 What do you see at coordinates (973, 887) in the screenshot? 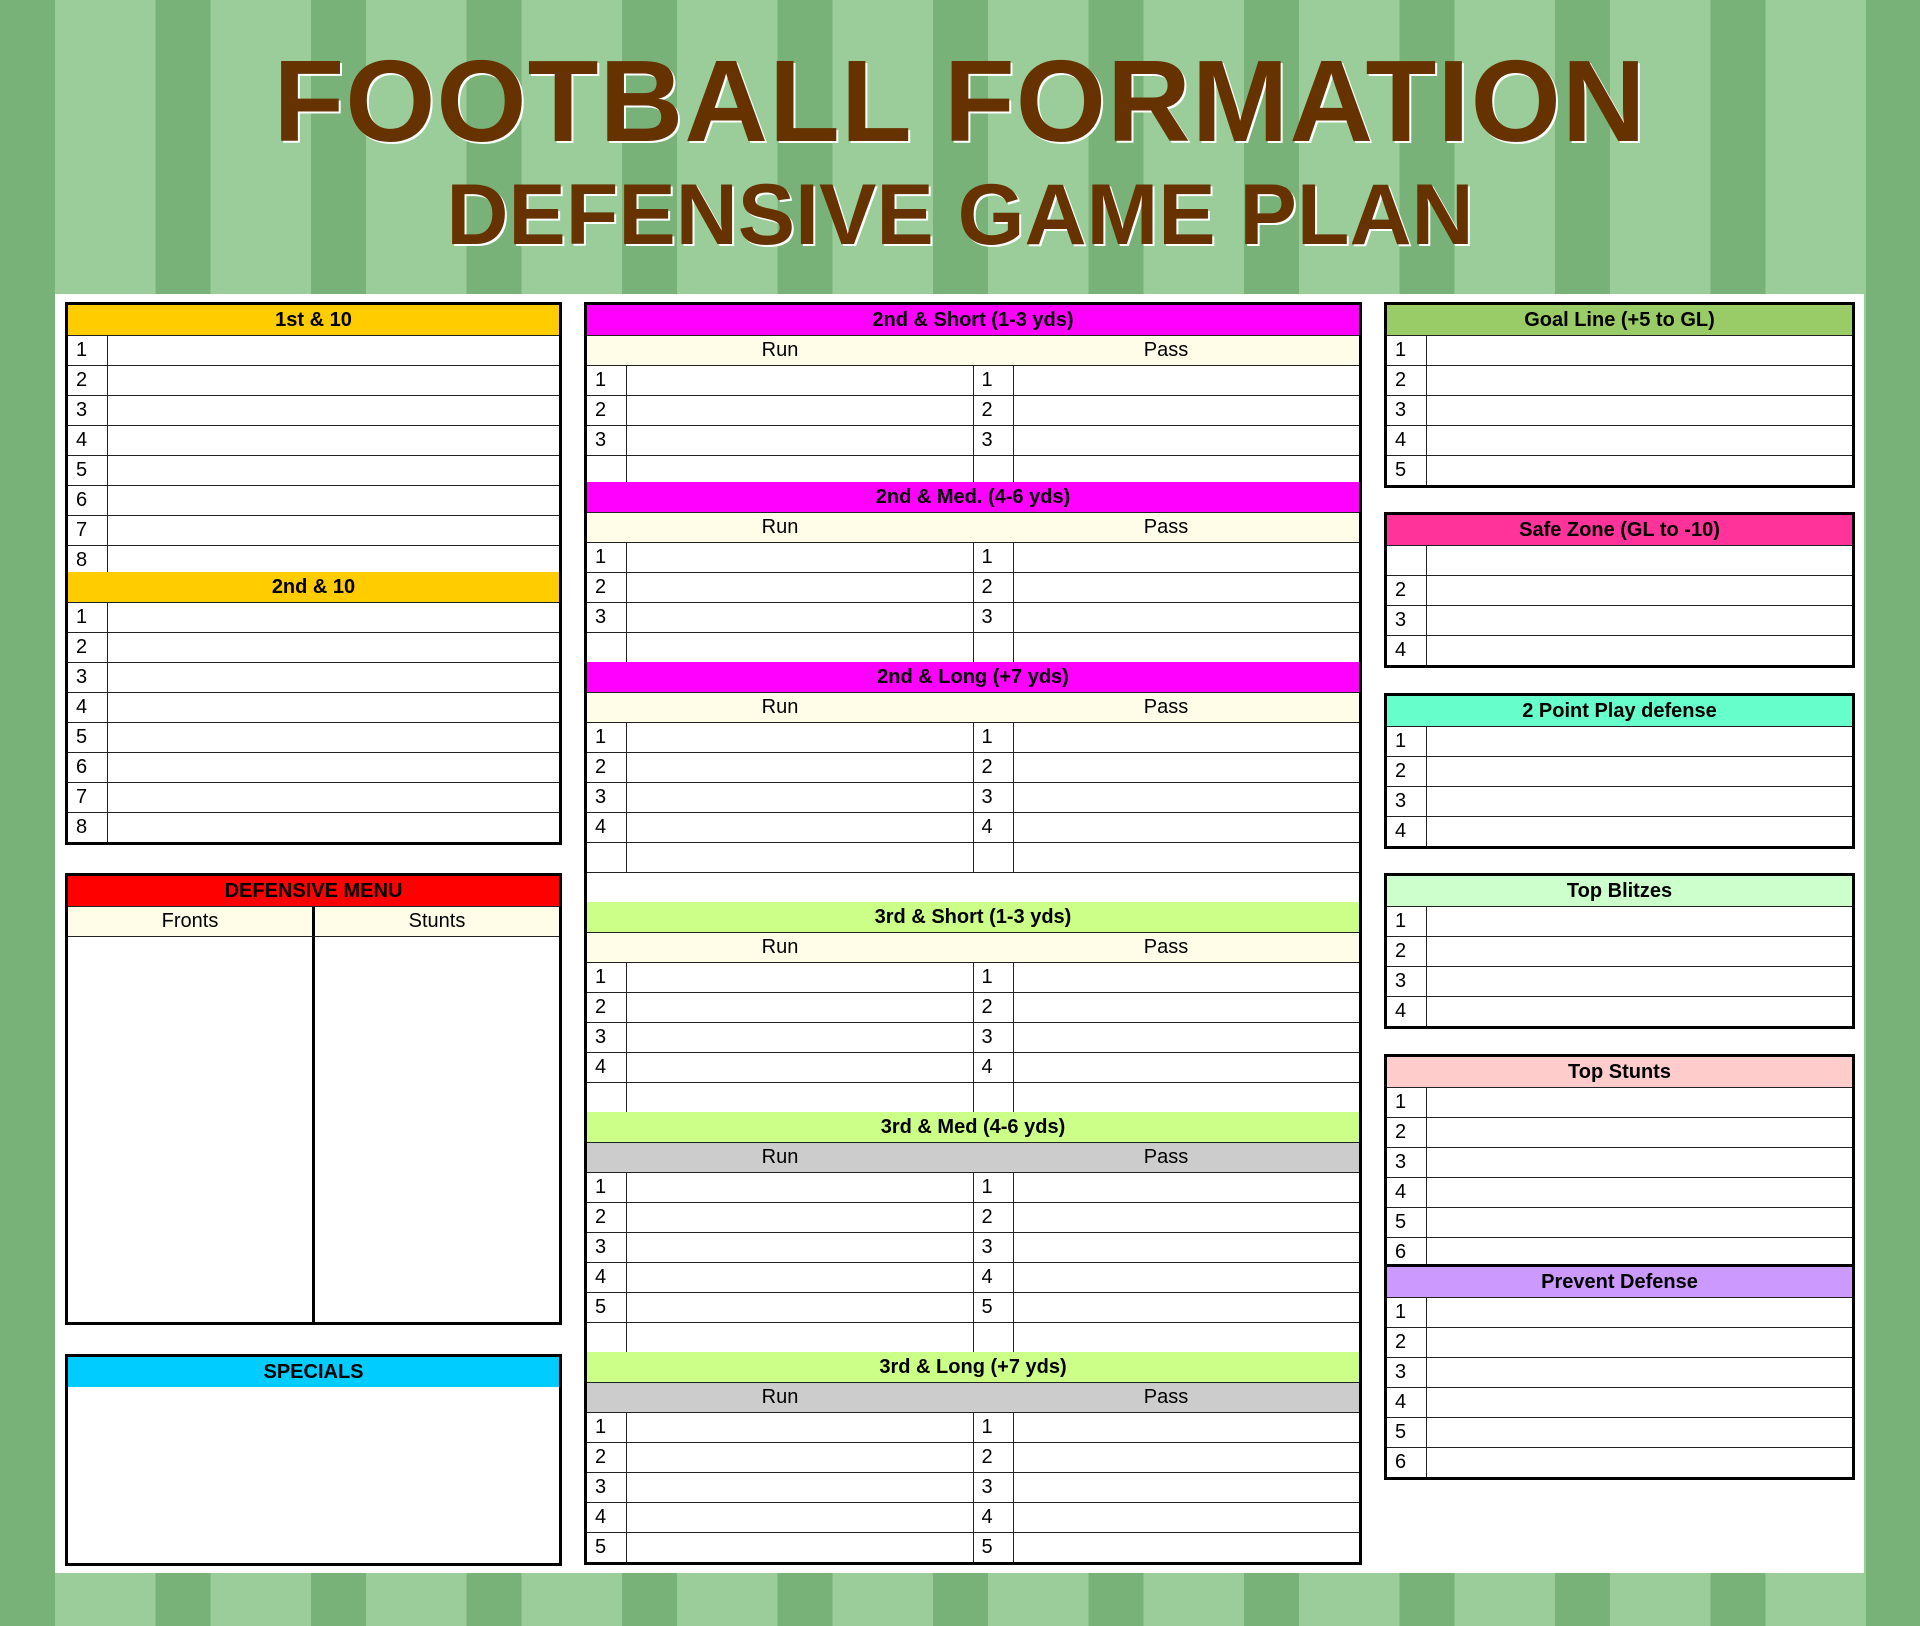
I see `notes-row` at bounding box center [973, 887].